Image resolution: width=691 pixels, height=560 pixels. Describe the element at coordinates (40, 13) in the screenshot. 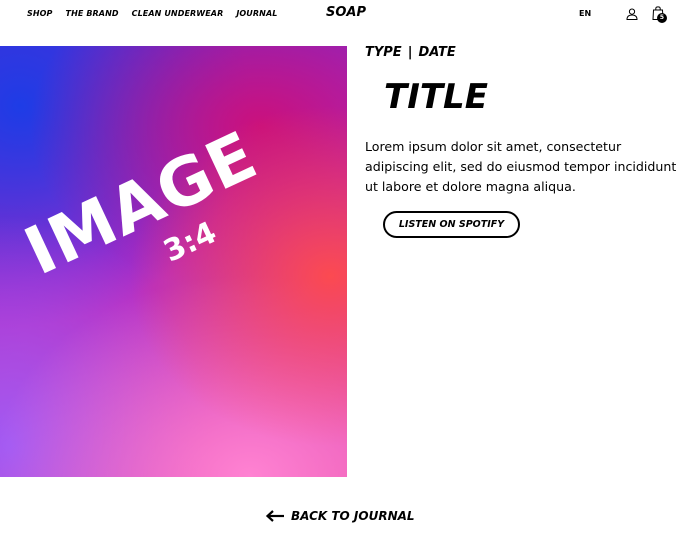

I see `nav-link-shop: SHOP` at that location.